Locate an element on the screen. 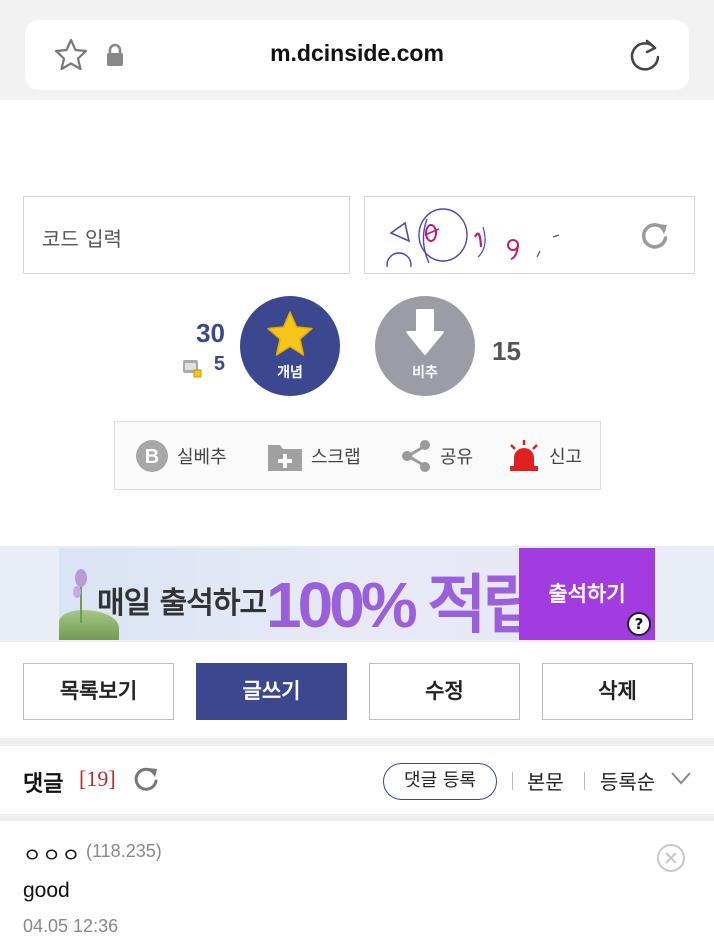 This screenshot has width=714, height=942. browser-top-bar: m.dcinside.com is located at coordinates (357, 50).